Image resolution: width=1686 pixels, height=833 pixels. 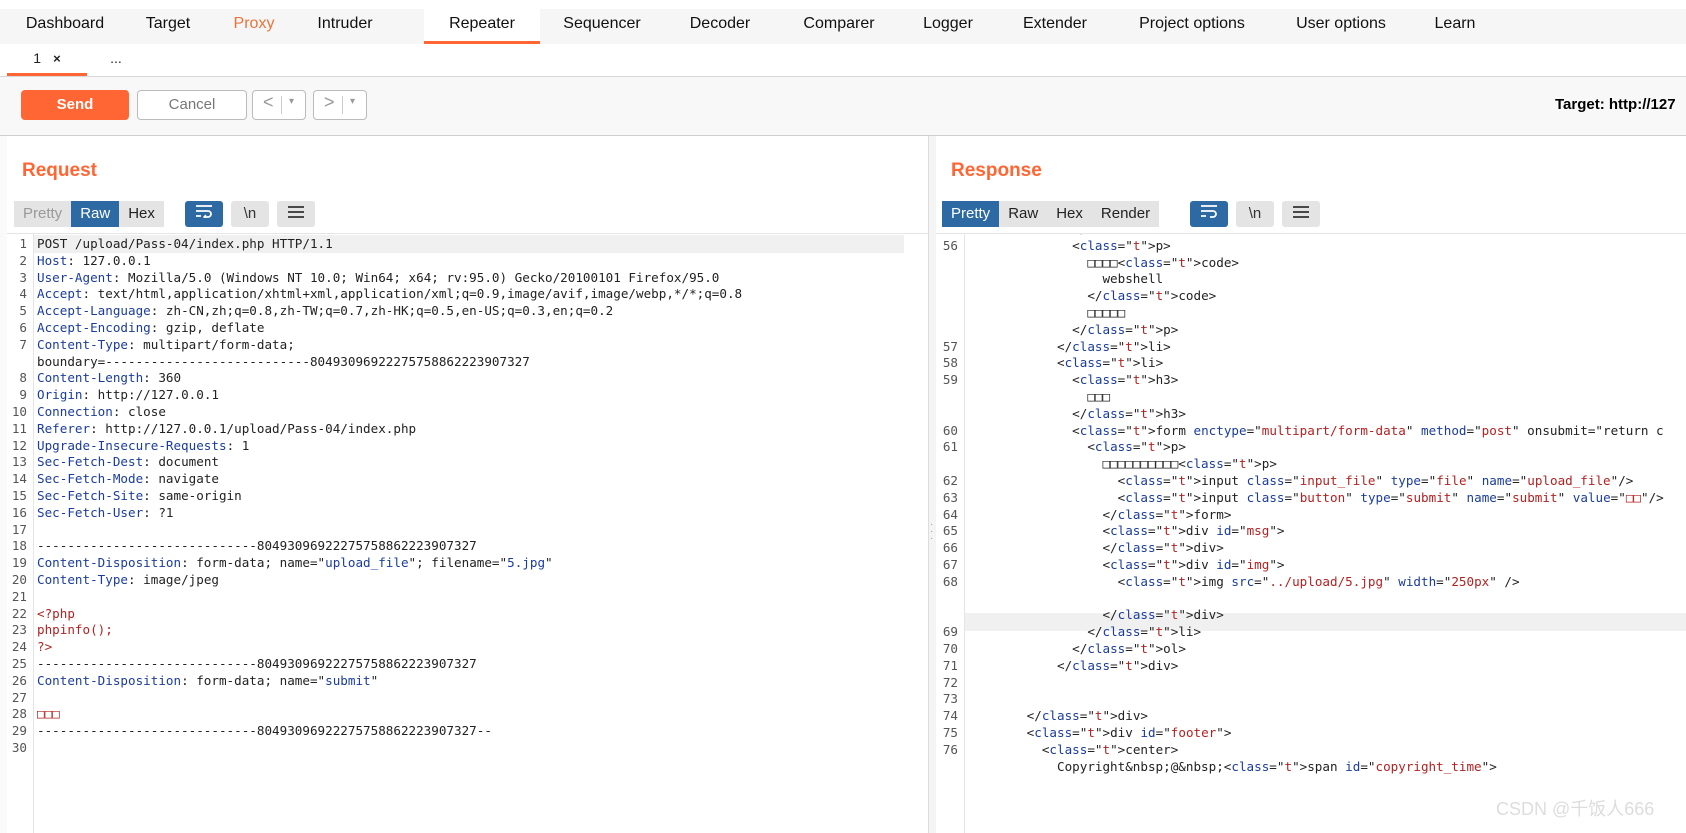 What do you see at coordinates (23, 243) in the screenshot?
I see `line-number: 1` at bounding box center [23, 243].